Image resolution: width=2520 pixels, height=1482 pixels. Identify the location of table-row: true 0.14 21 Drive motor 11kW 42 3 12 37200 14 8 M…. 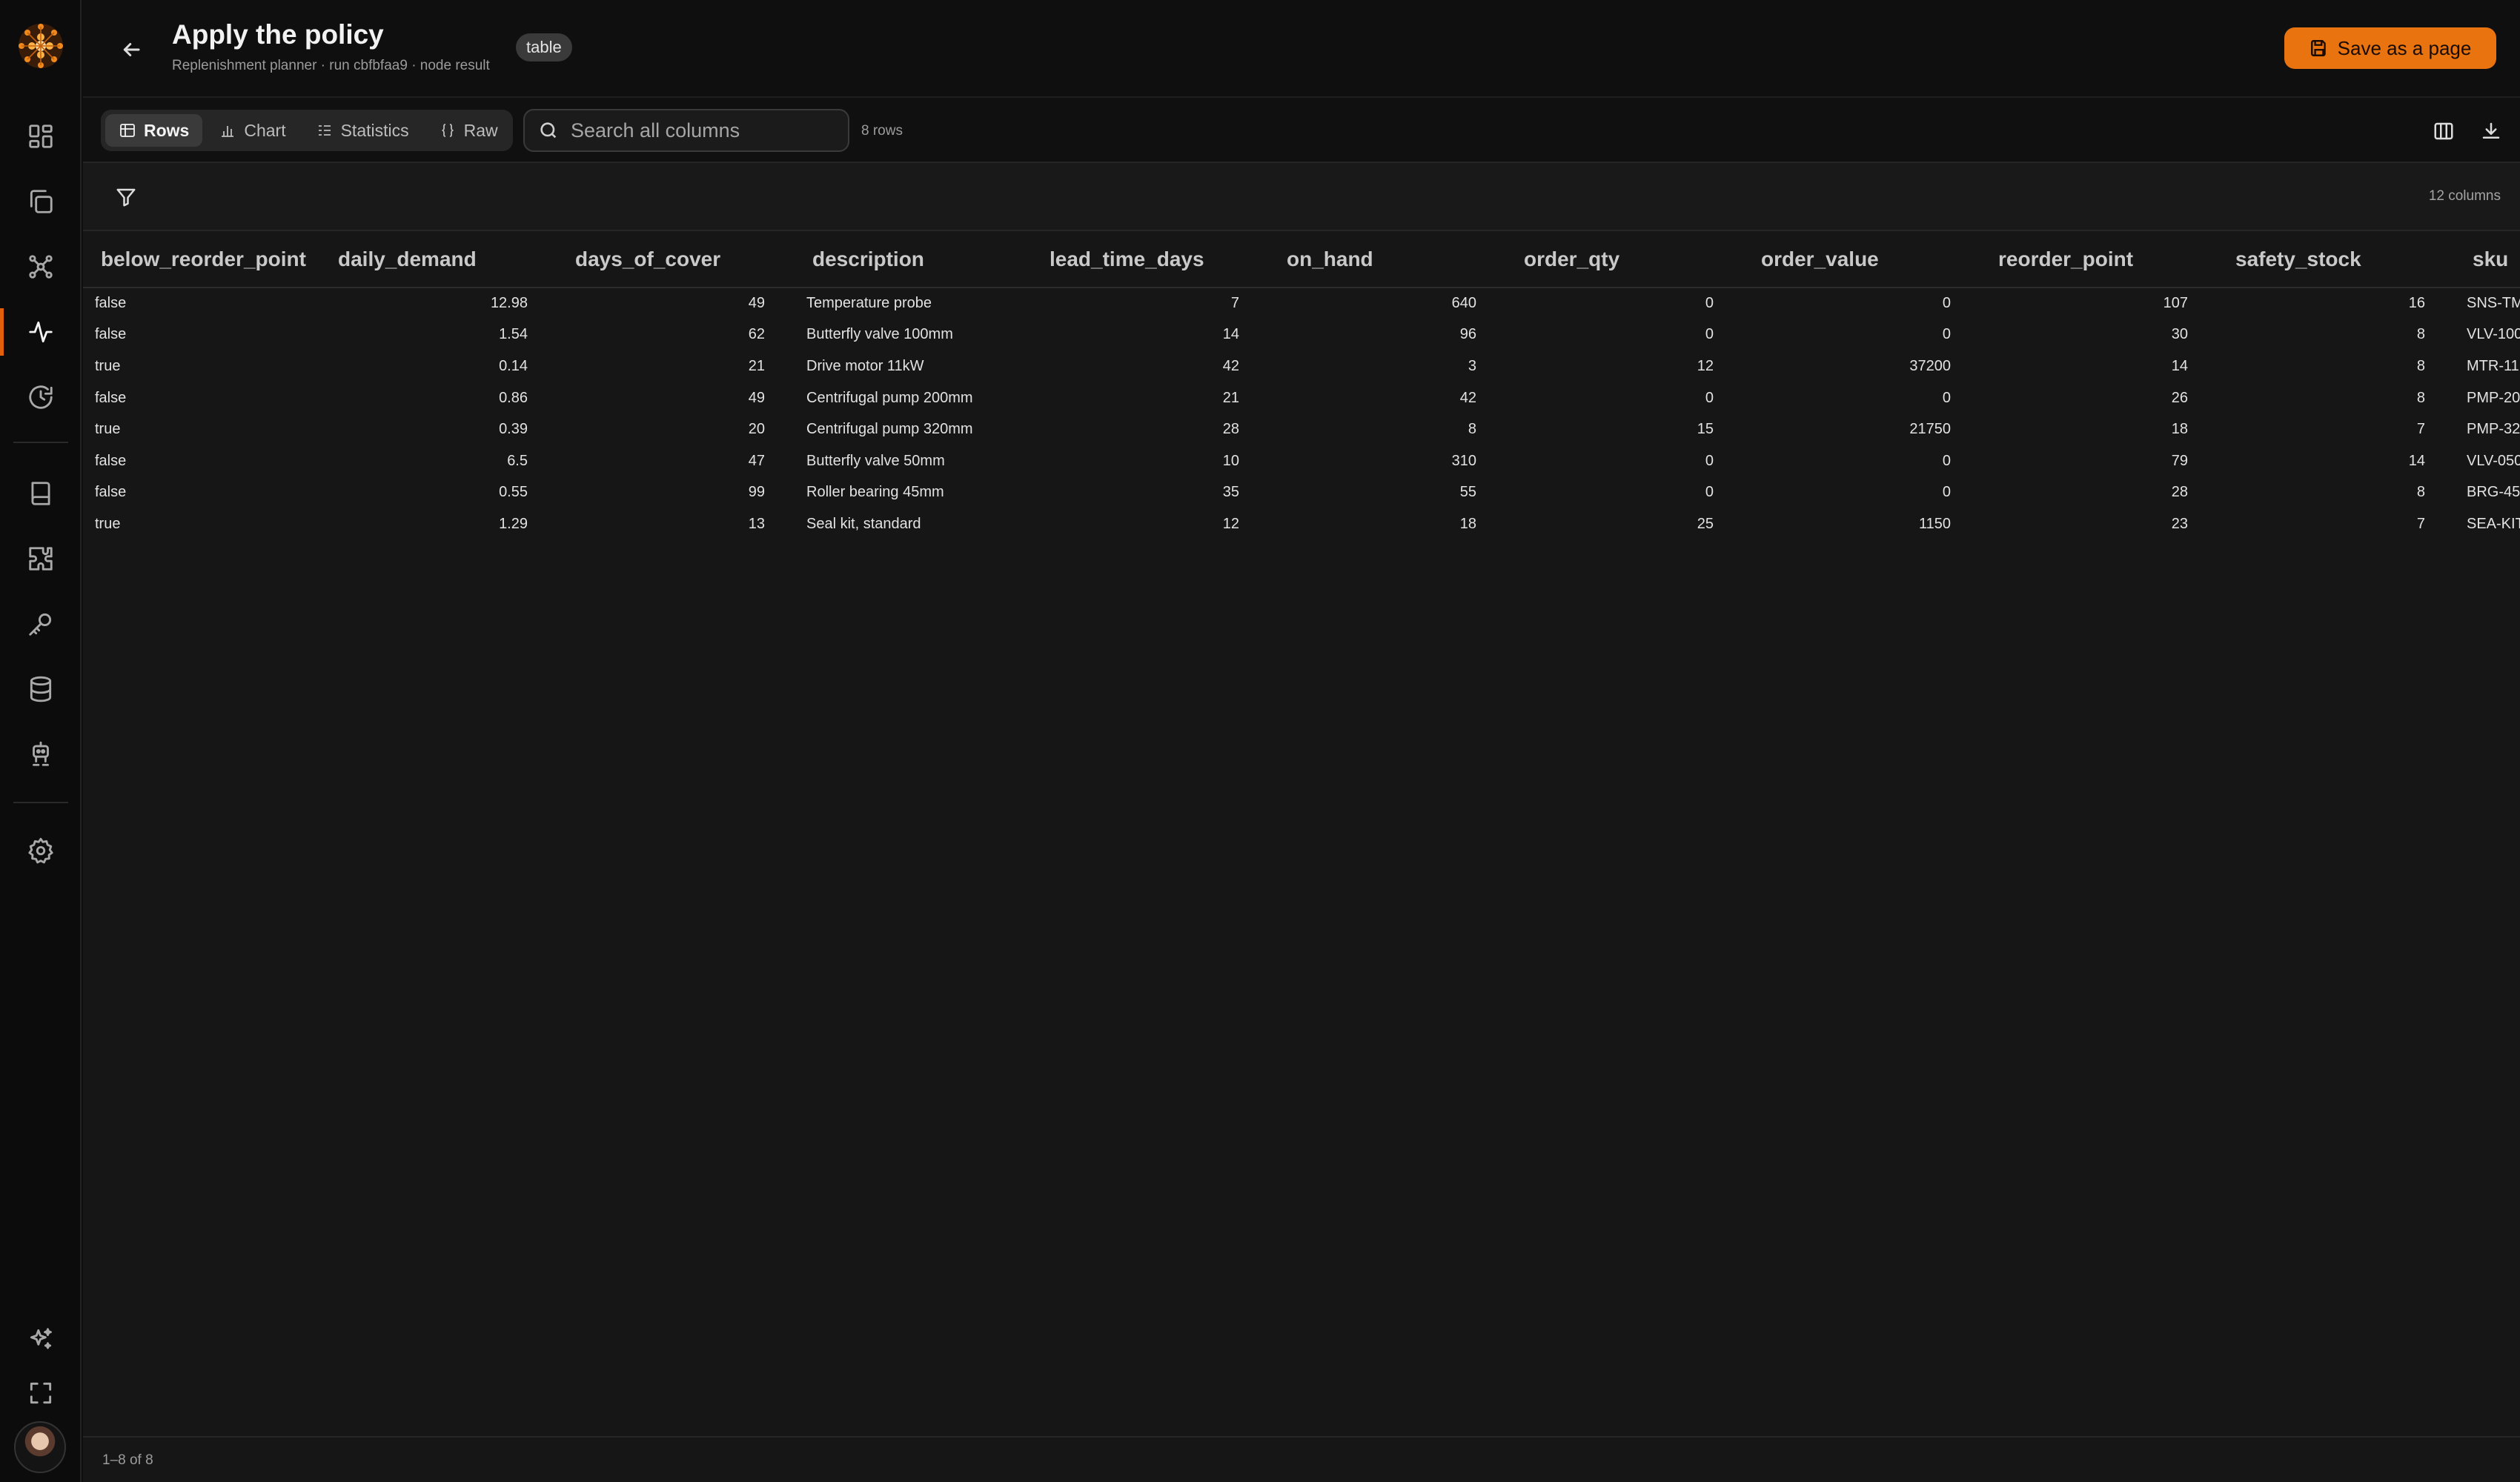
(1302, 366).